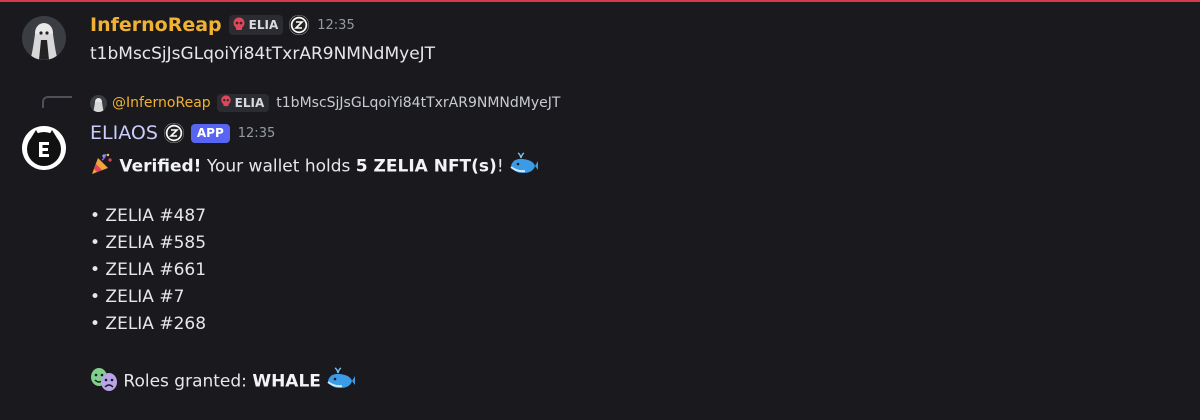  What do you see at coordinates (148, 243) in the screenshot?
I see `list-item: • ZELIA #585` at bounding box center [148, 243].